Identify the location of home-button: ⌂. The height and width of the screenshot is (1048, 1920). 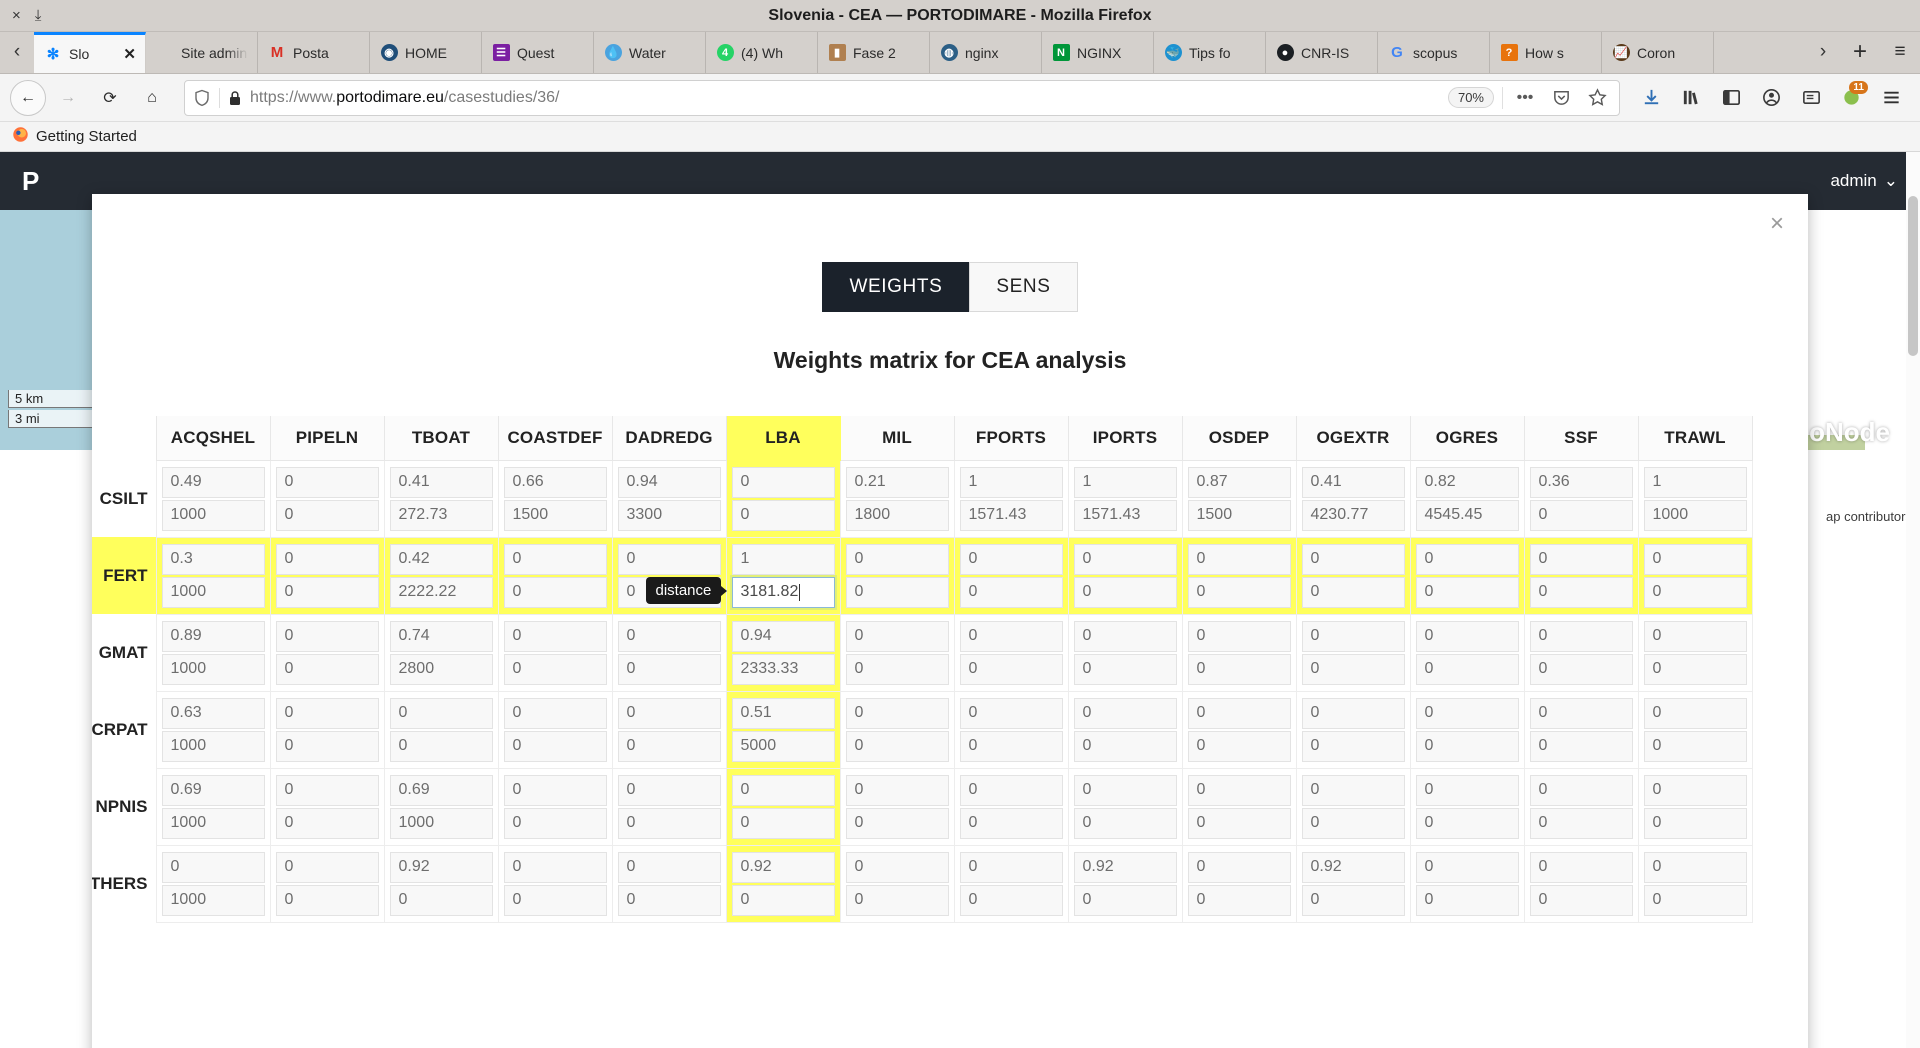
(152, 98).